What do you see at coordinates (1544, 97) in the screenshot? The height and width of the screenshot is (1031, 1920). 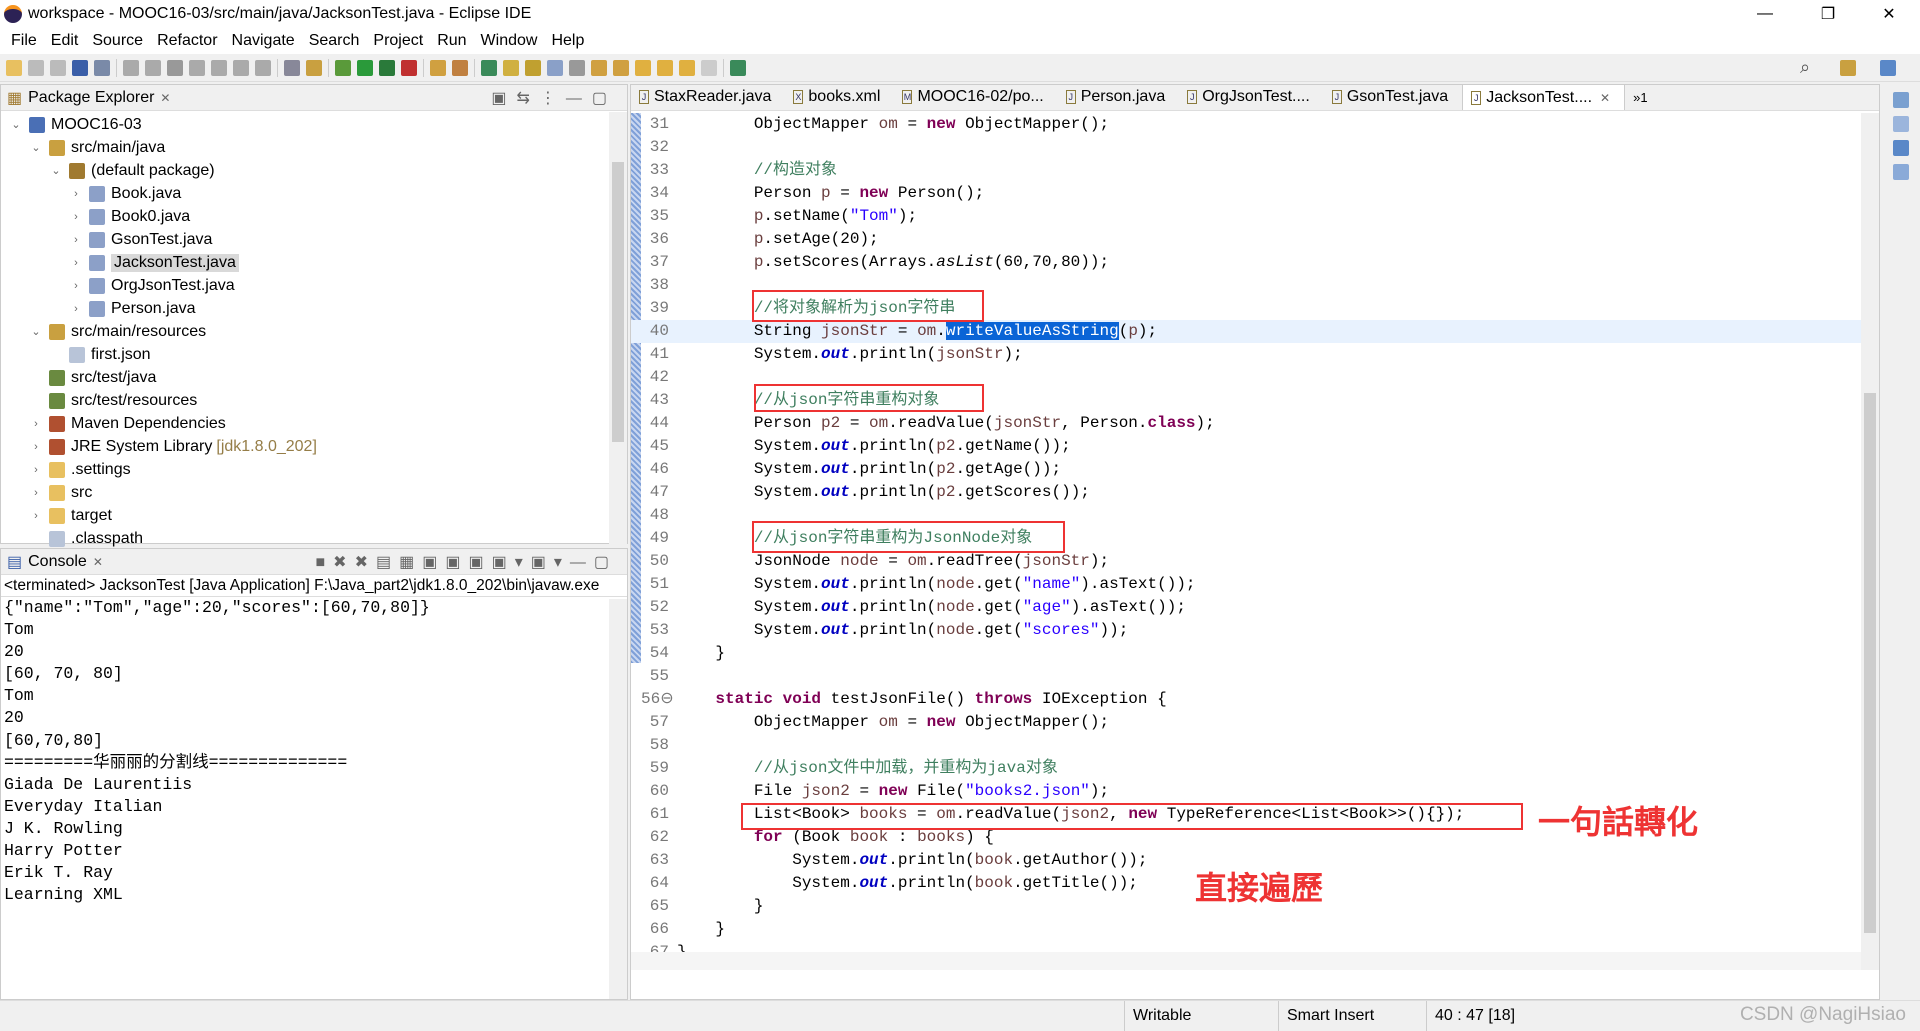 I see `editor-tab: J JacksonTest.... ✕` at bounding box center [1544, 97].